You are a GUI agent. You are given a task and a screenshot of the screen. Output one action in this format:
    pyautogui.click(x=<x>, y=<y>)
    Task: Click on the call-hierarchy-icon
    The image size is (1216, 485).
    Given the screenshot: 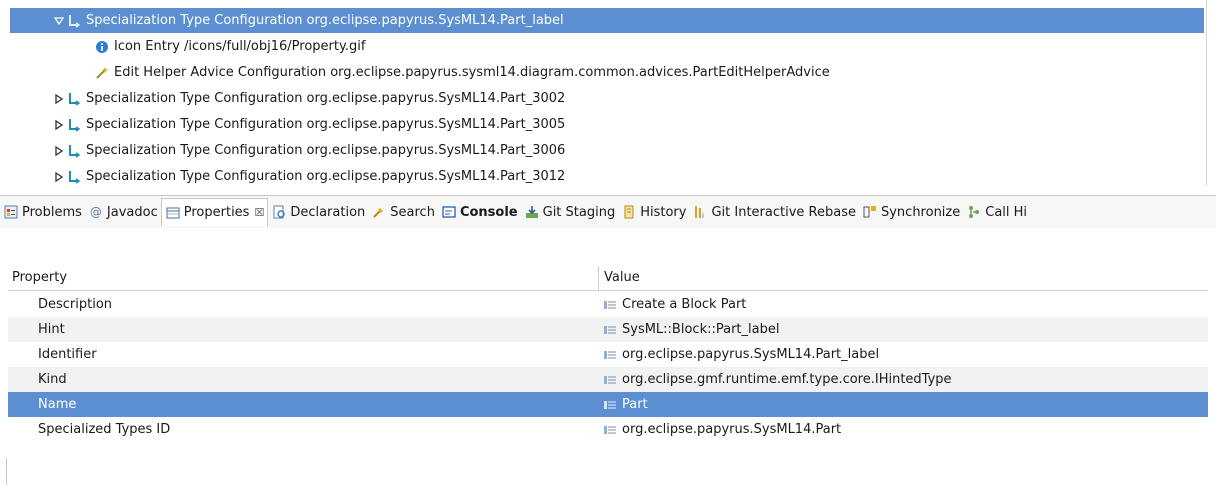 What is the action you would take?
    pyautogui.click(x=974, y=212)
    